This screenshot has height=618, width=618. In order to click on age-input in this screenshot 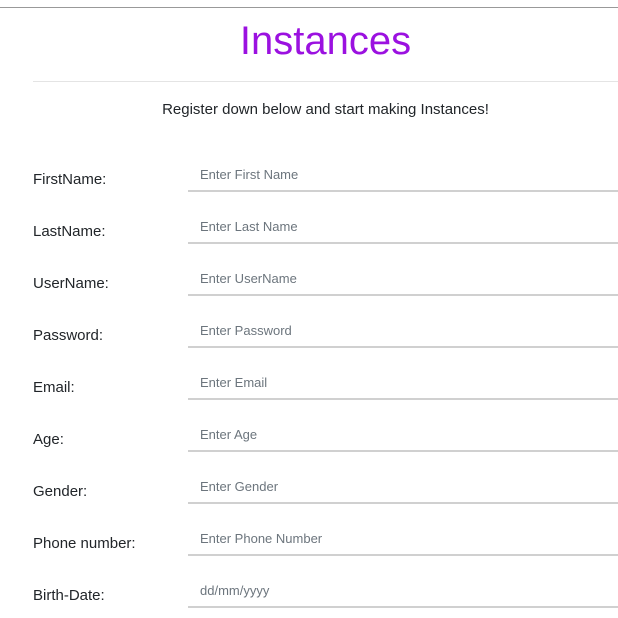, I will do `click(403, 435)`.